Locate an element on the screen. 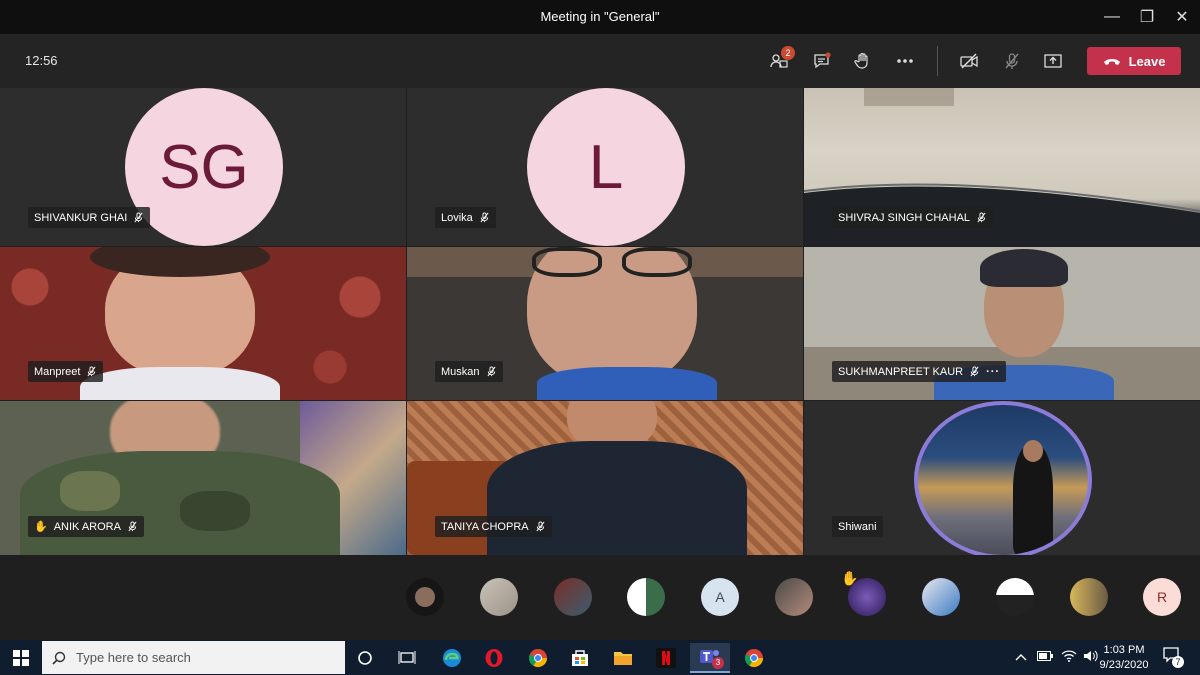 The width and height of the screenshot is (1200, 675). leave-button: Leave is located at coordinates (1134, 61).